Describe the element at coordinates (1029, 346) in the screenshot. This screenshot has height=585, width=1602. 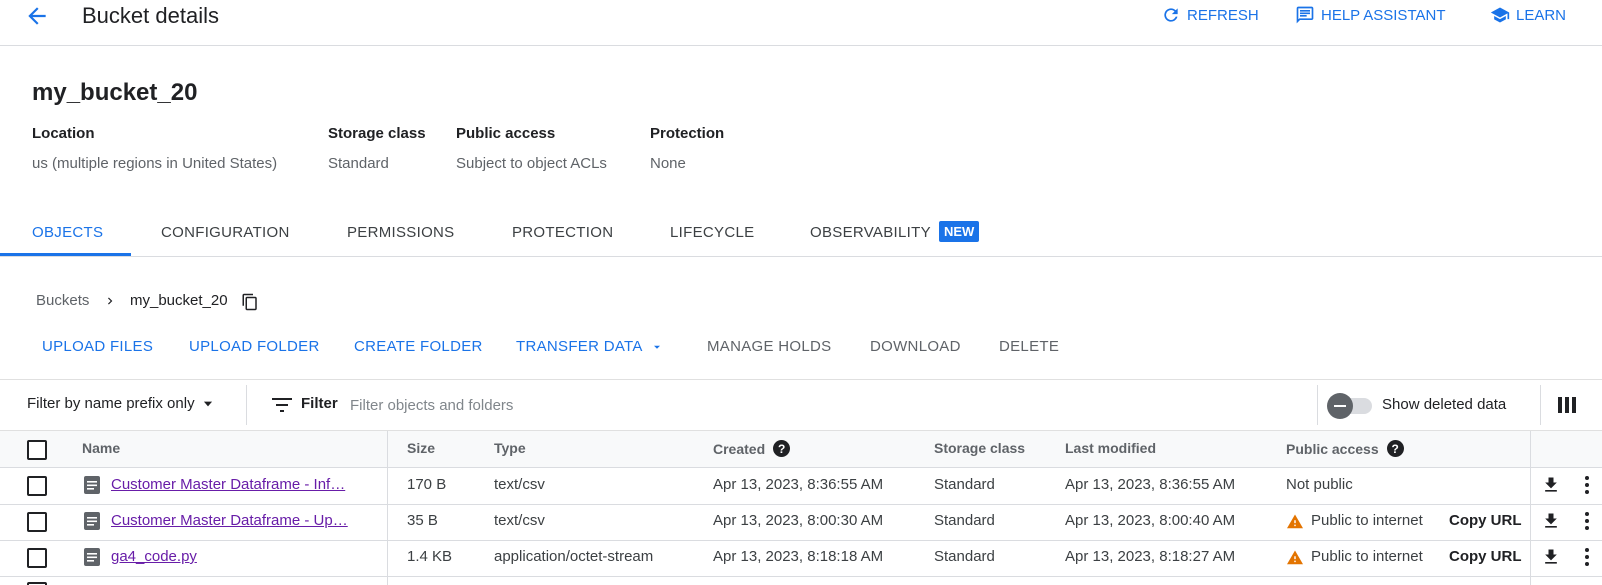
I see `delete-button: DELETE` at that location.